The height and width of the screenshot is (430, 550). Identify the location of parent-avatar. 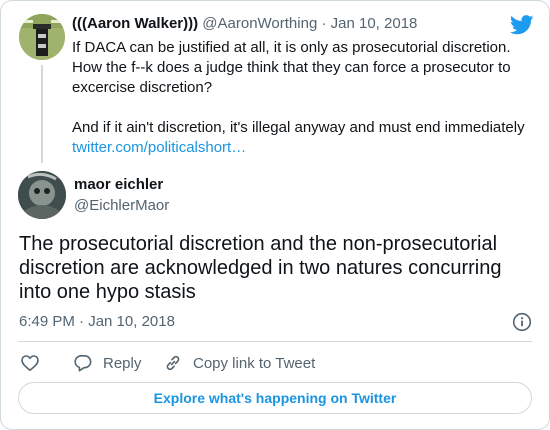
(42, 37).